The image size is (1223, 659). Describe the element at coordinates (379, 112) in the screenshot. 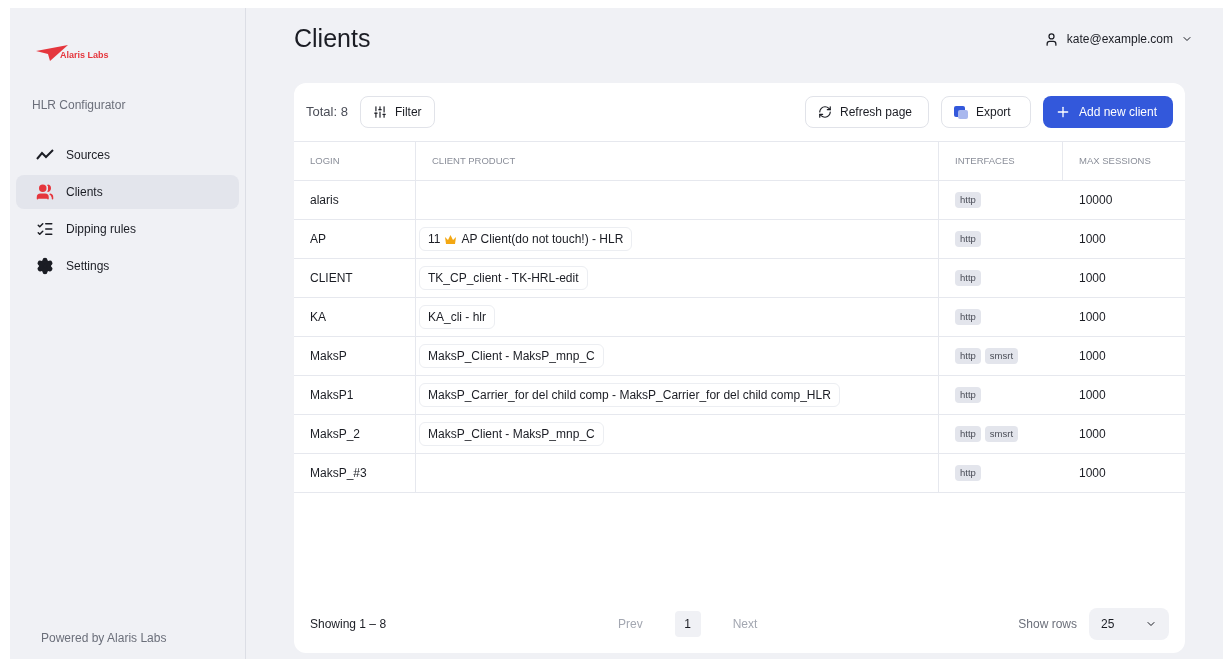

I see `sliders-icon` at that location.